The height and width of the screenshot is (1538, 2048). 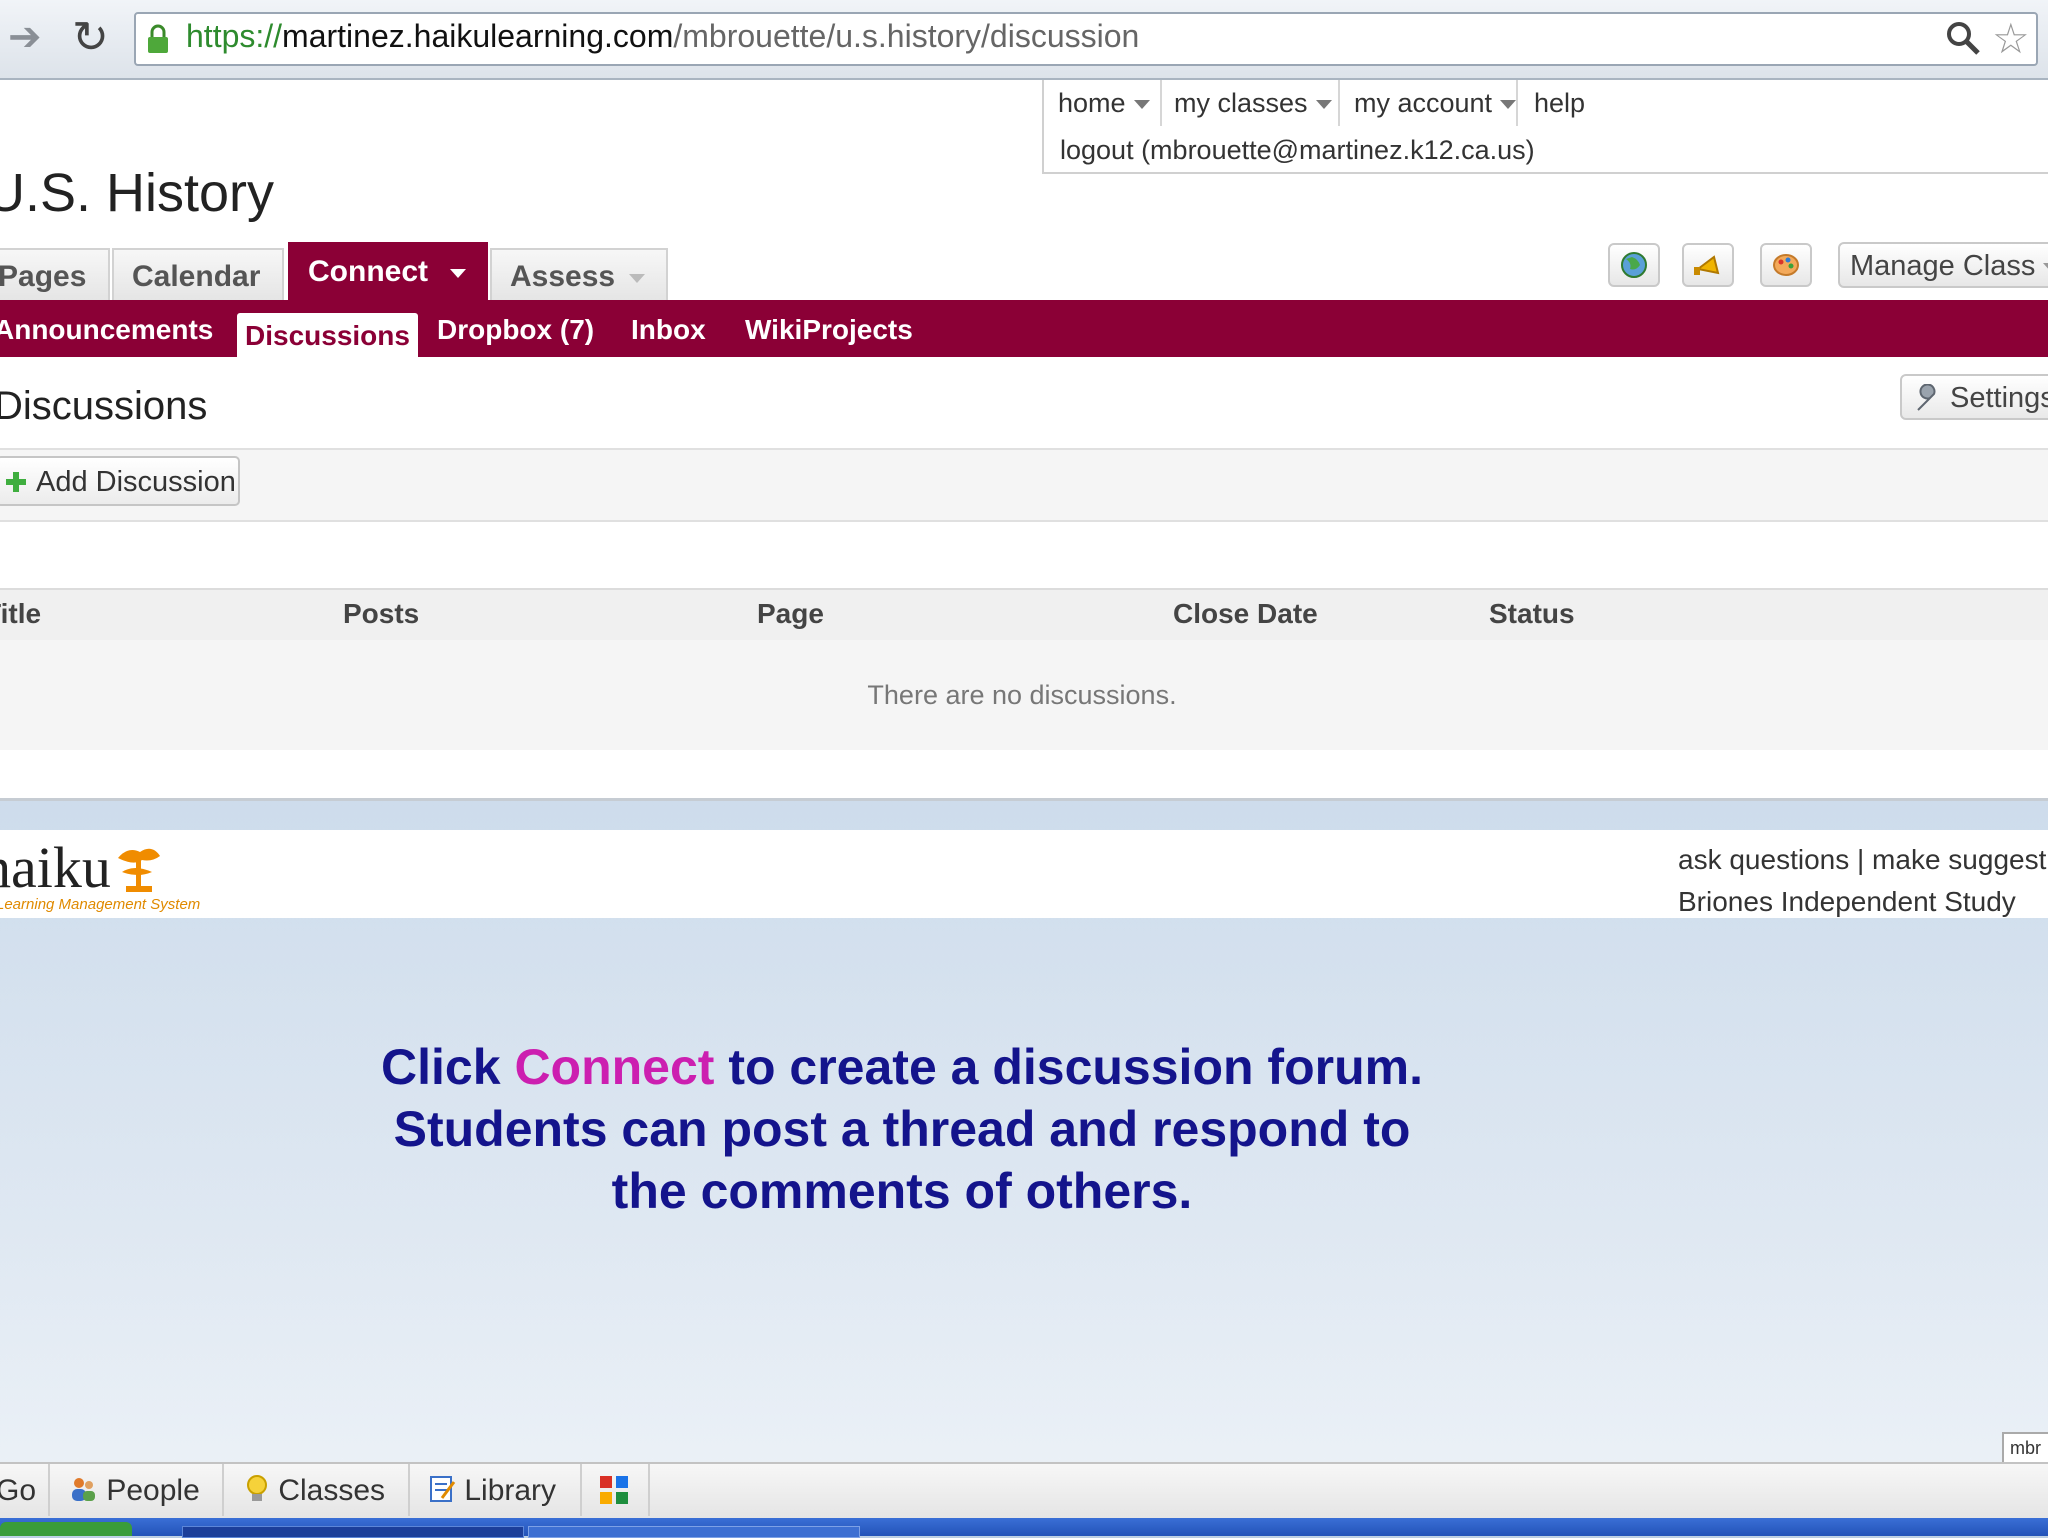 I want to click on nav-my-classes-label: my classes, so click(x=1241, y=103).